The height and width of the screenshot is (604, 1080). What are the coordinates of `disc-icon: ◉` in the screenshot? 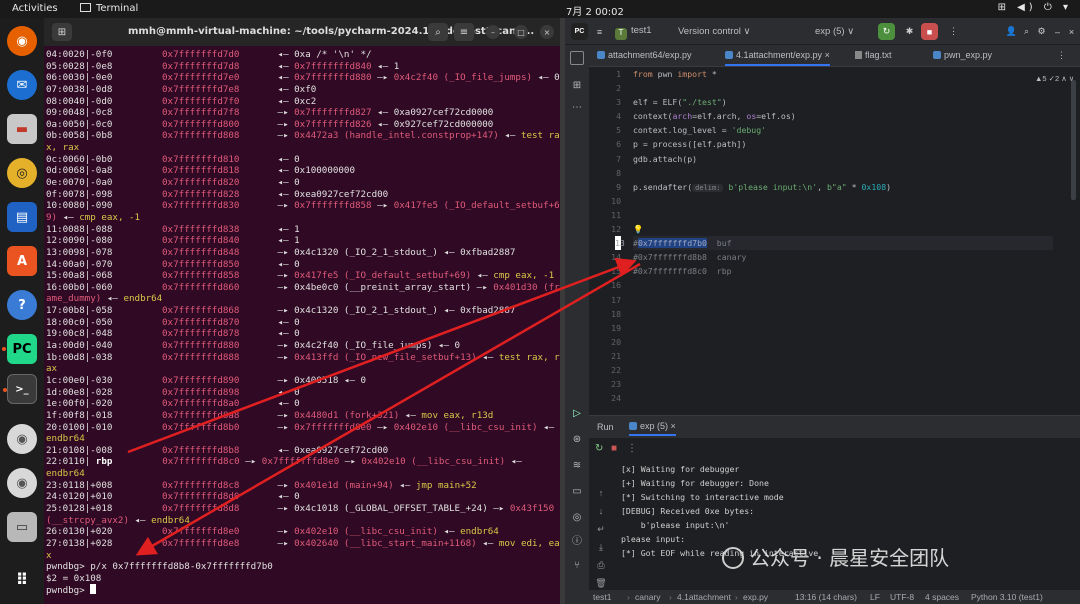 It's located at (22, 439).